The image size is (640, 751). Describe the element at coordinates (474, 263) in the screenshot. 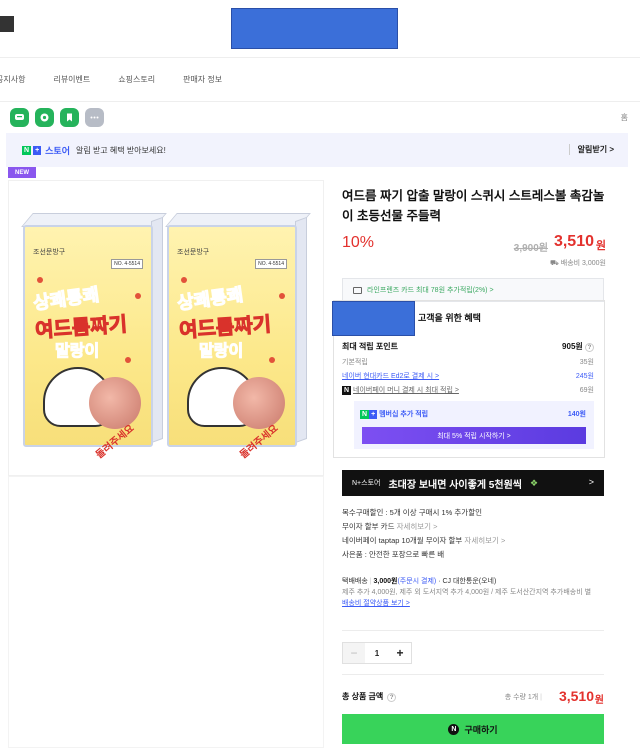

I see `shipping-fee-note: ⛟ 배송비 3,000원` at that location.